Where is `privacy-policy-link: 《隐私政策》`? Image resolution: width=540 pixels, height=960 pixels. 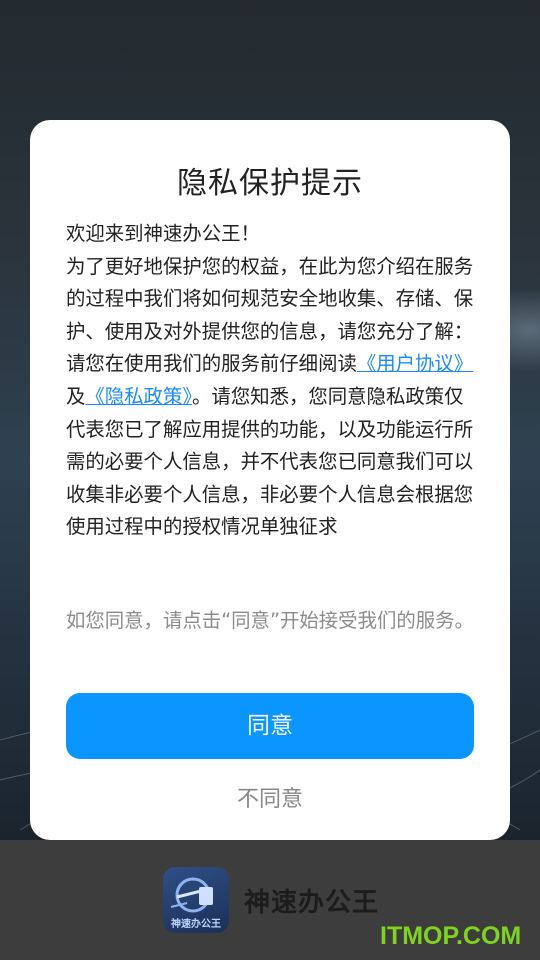 privacy-policy-link: 《隐私政策》 is located at coordinates (138, 396).